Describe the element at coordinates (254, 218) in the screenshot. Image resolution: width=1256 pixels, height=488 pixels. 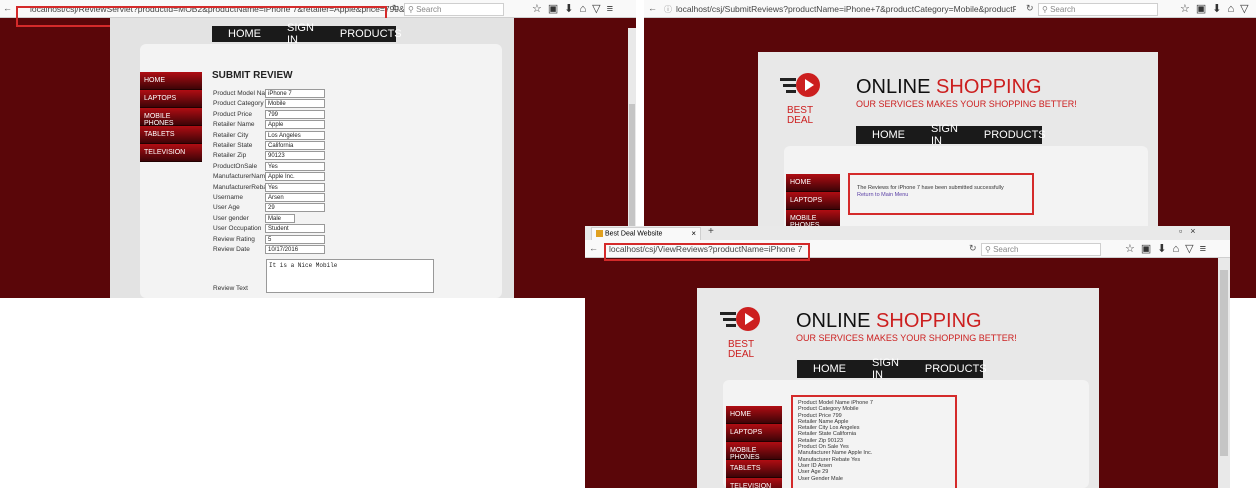
I see `form-row: User gender Male` at that location.